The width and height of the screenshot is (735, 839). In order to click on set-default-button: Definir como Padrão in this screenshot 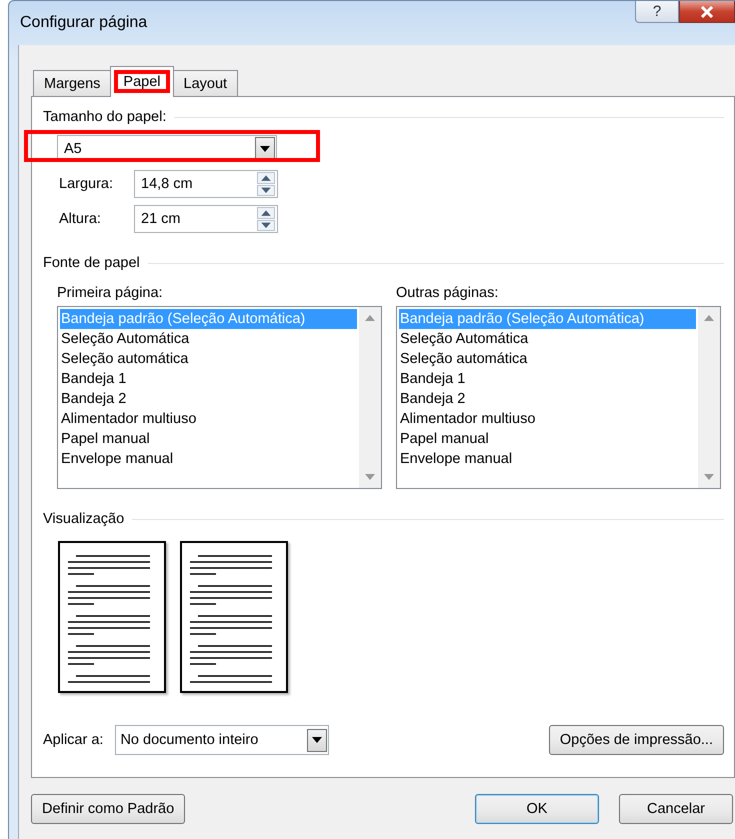, I will do `click(108, 809)`.